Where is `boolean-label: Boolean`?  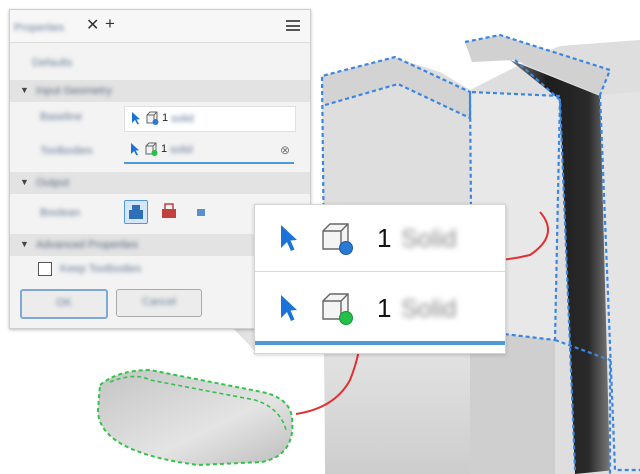
boolean-label: Boolean is located at coordinates (60, 213).